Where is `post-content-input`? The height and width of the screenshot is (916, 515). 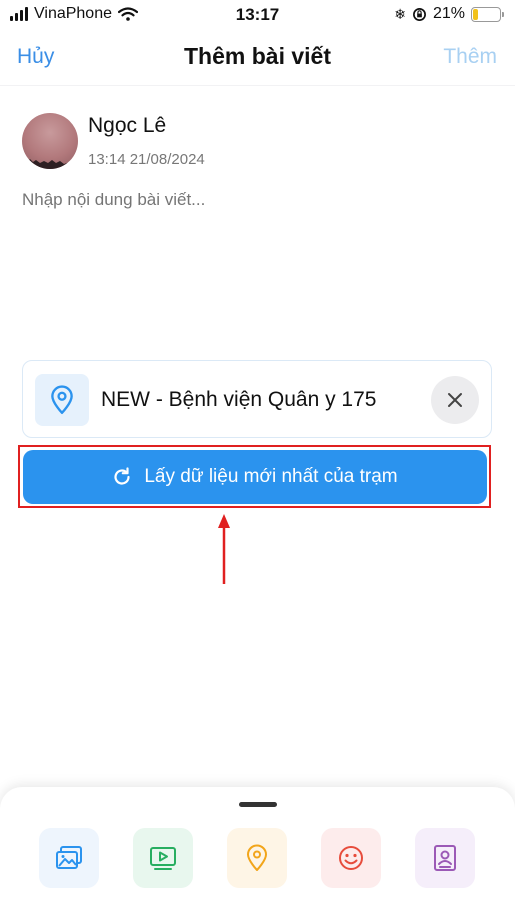 post-content-input is located at coordinates (257, 200).